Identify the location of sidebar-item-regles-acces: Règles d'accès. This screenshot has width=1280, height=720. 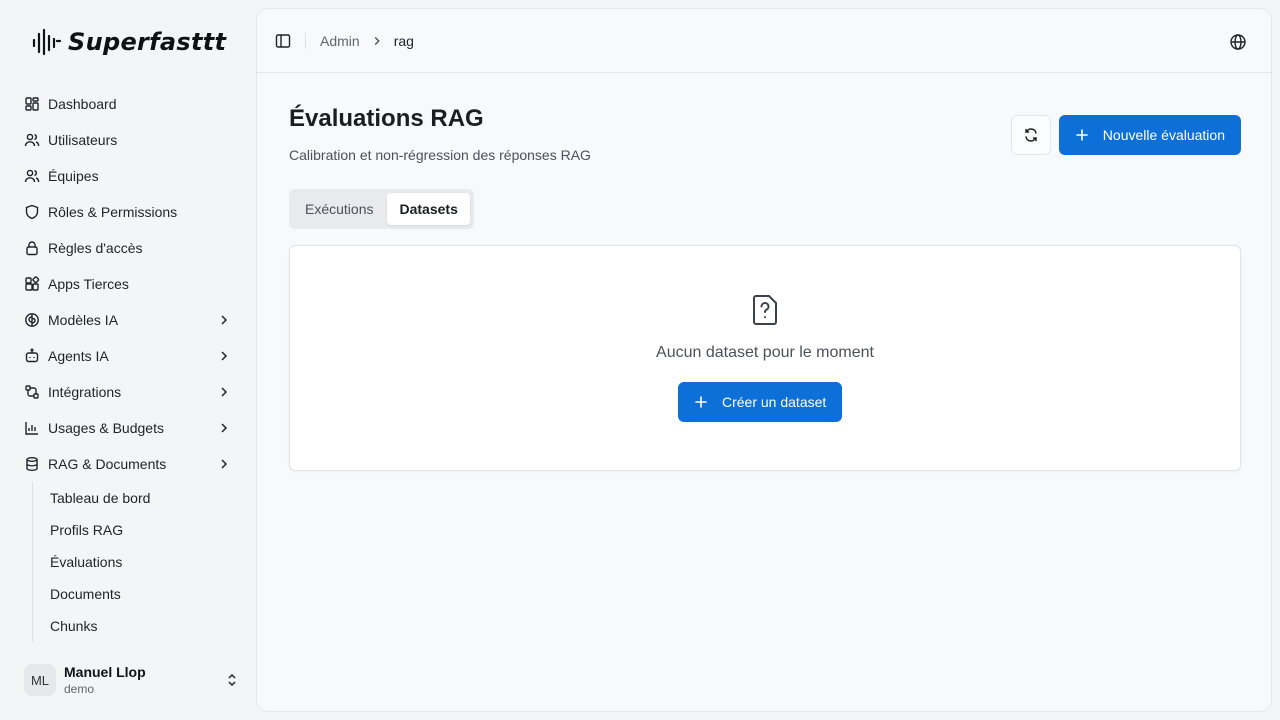
(128, 248).